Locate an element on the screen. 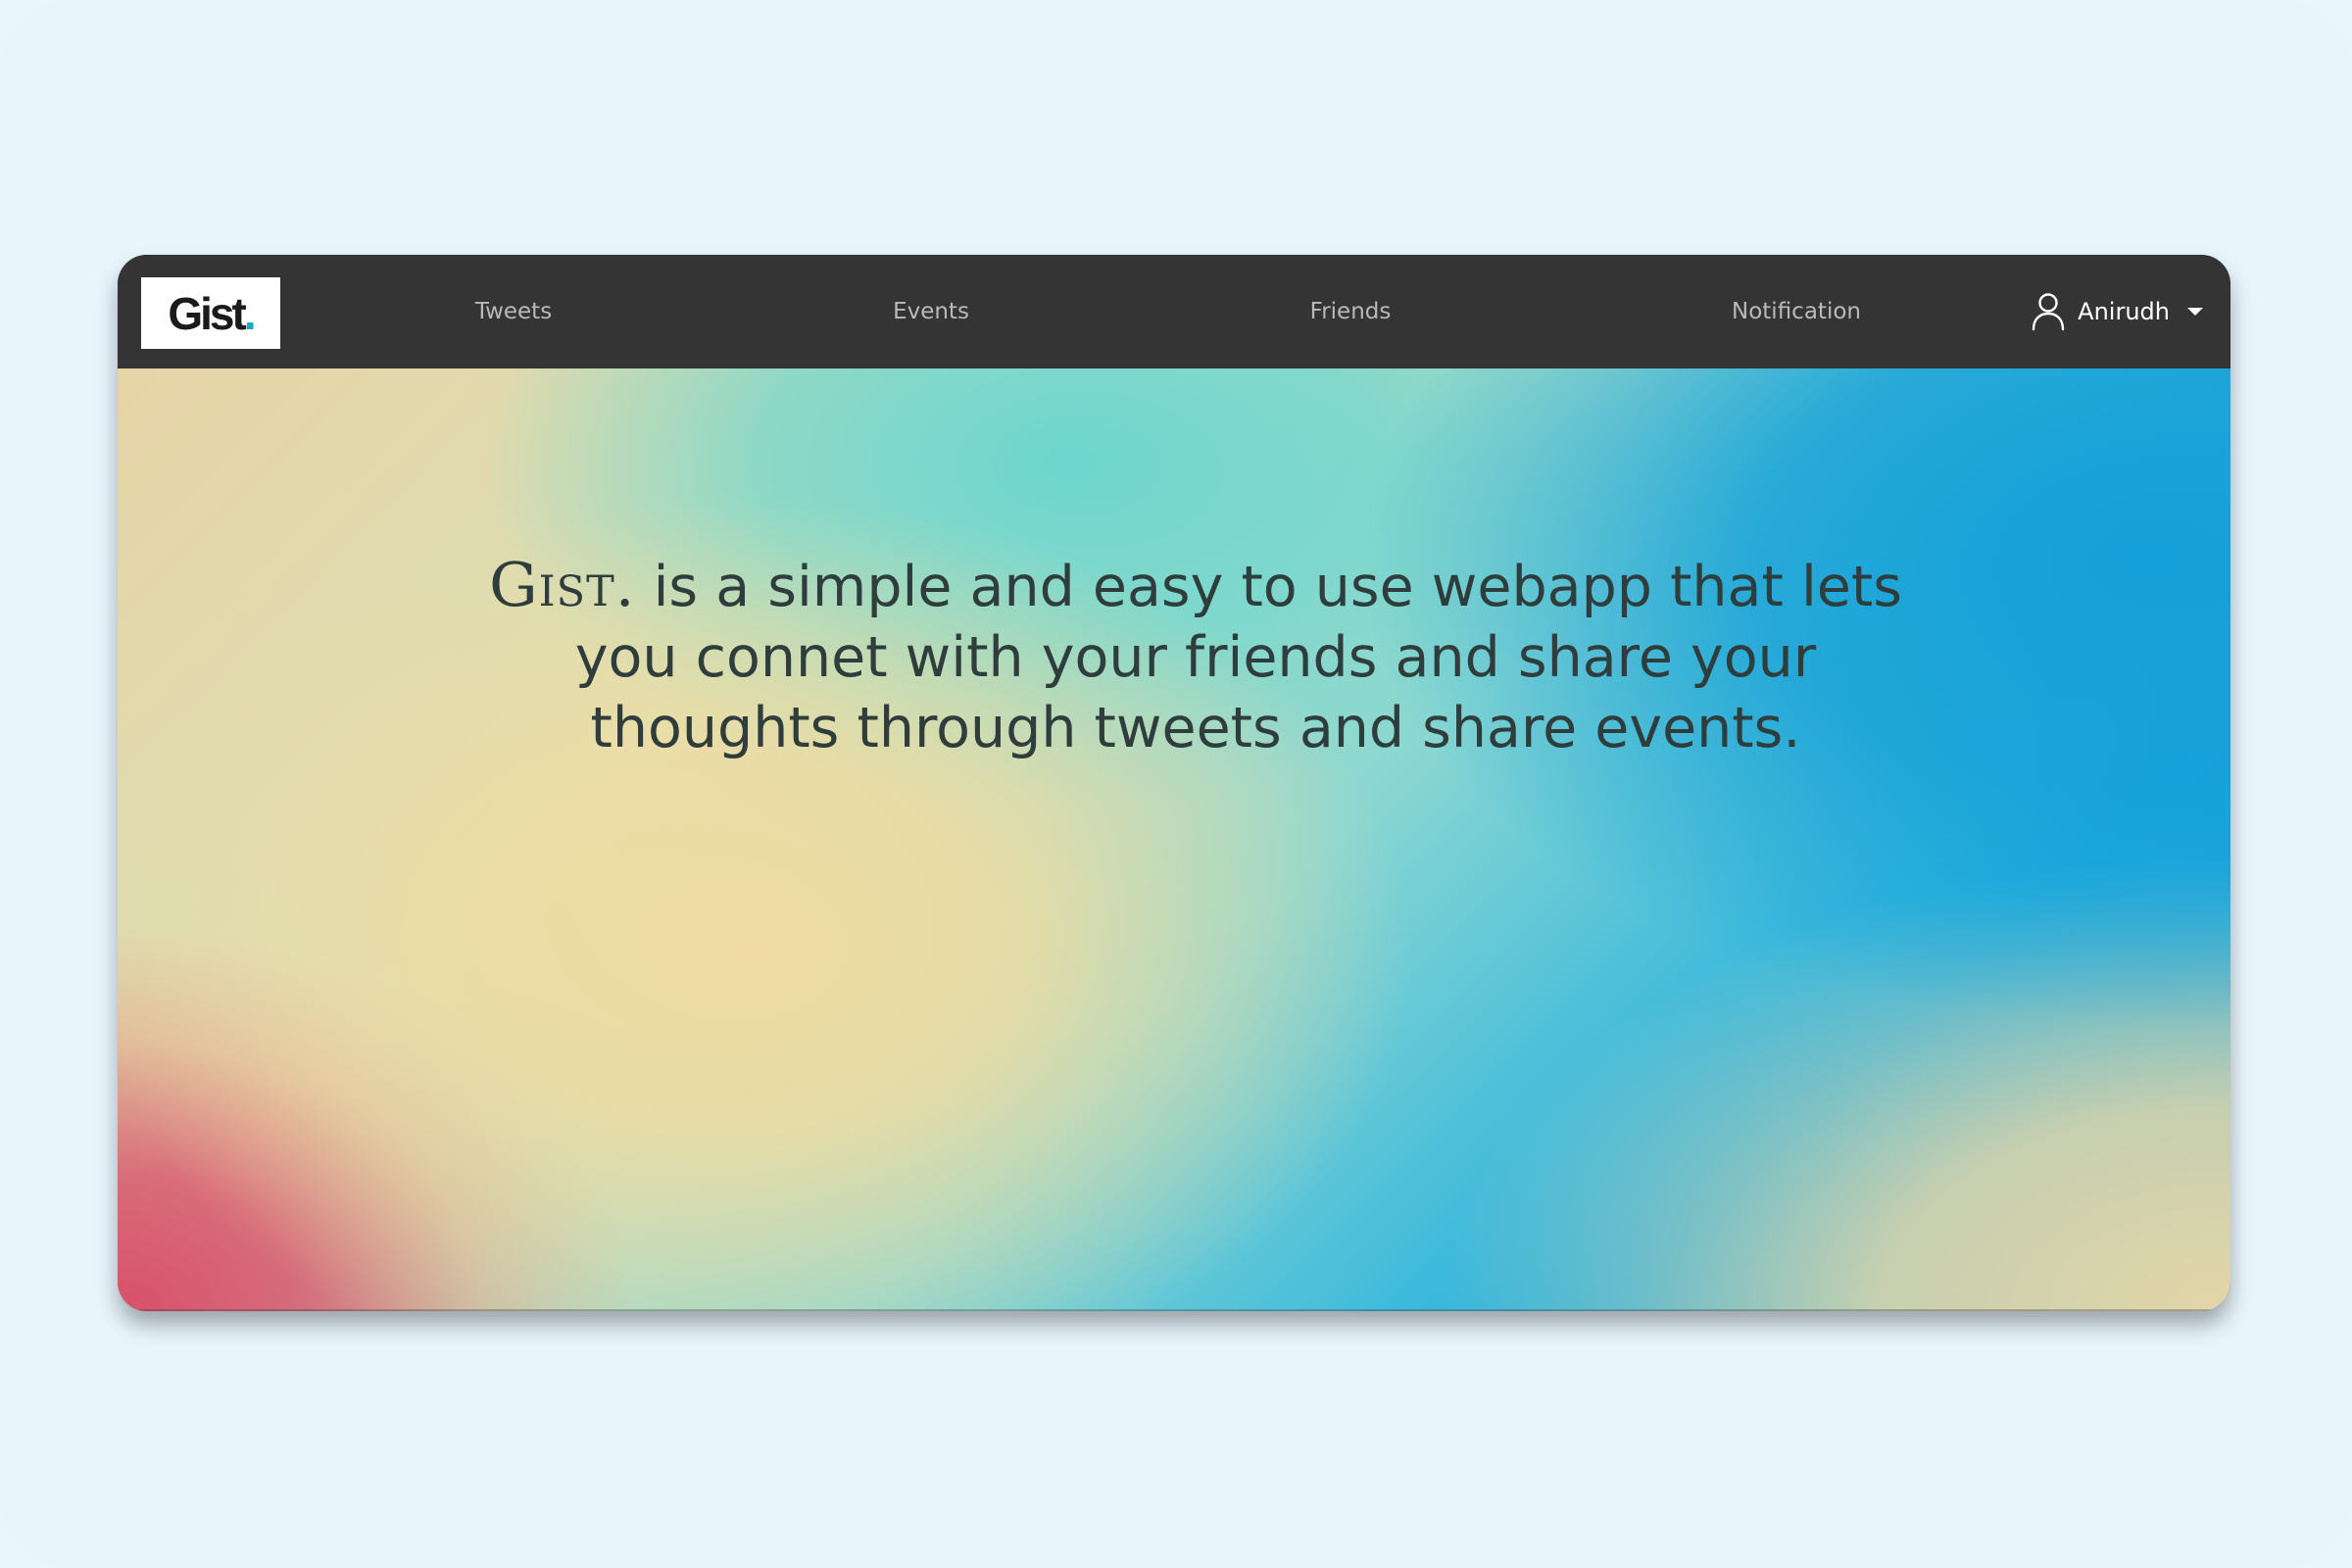 This screenshot has width=2352, height=1568. user-name: Anirudh is located at coordinates (2124, 311).